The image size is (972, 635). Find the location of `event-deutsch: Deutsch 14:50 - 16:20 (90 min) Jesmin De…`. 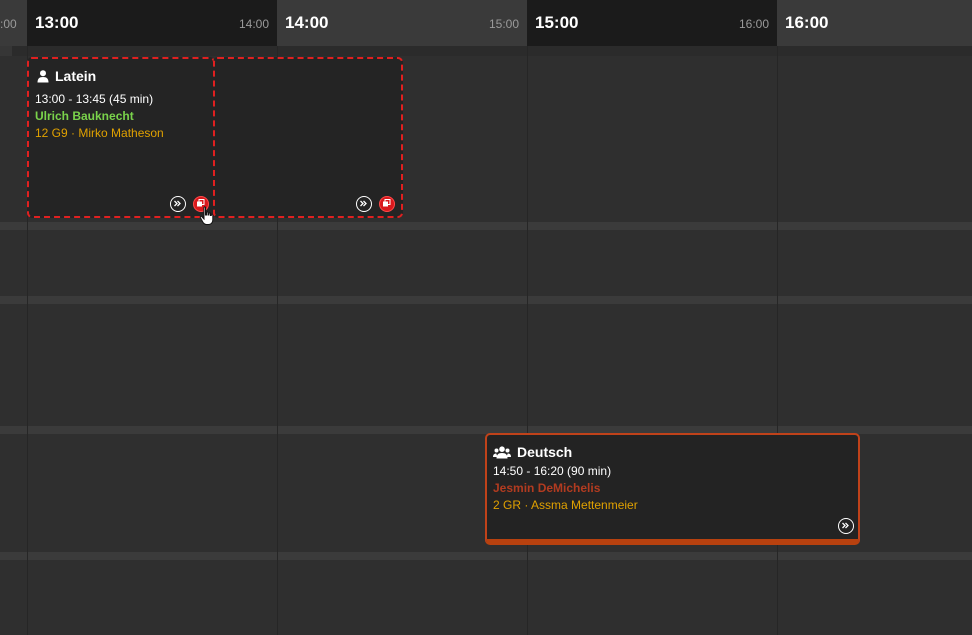

event-deutsch: Deutsch 14:50 - 16:20 (90 min) Jesmin De… is located at coordinates (672, 489).